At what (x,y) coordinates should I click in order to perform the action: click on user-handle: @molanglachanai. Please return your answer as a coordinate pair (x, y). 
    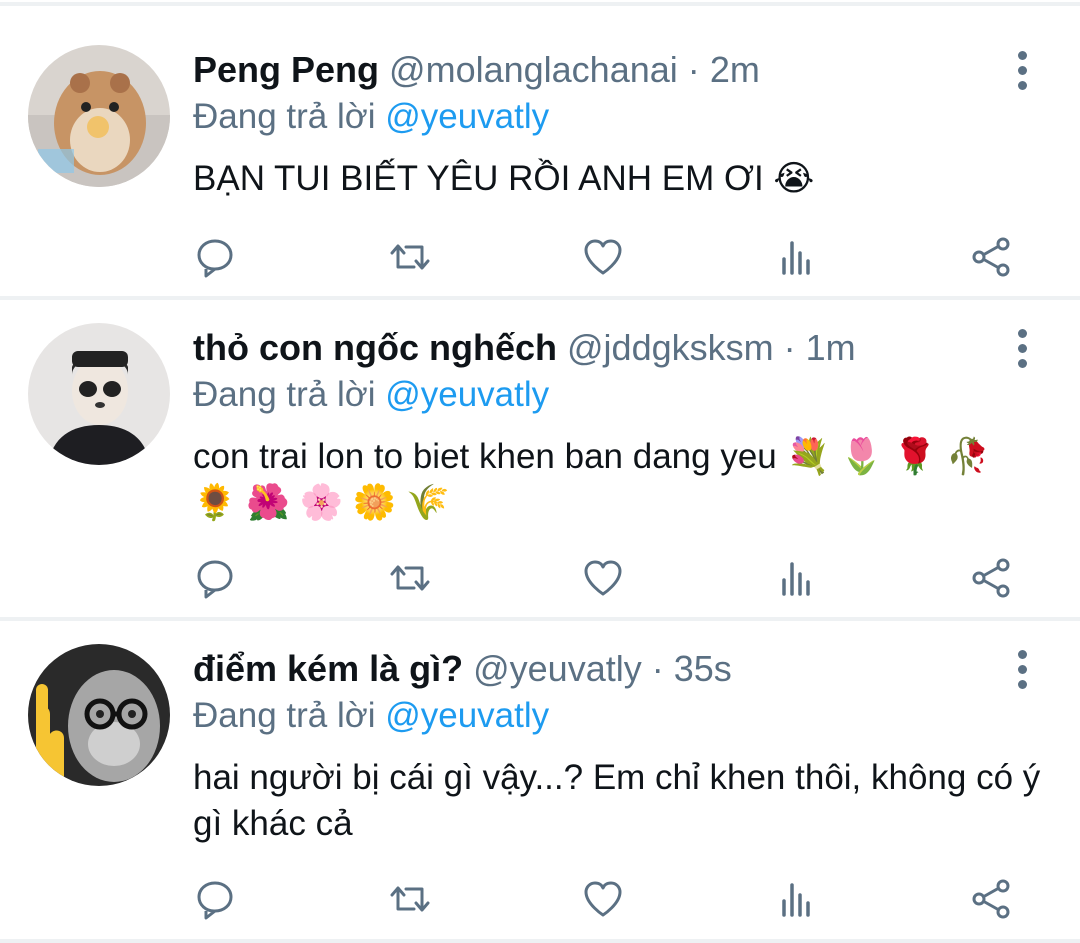
    Looking at the image, I should click on (533, 69).